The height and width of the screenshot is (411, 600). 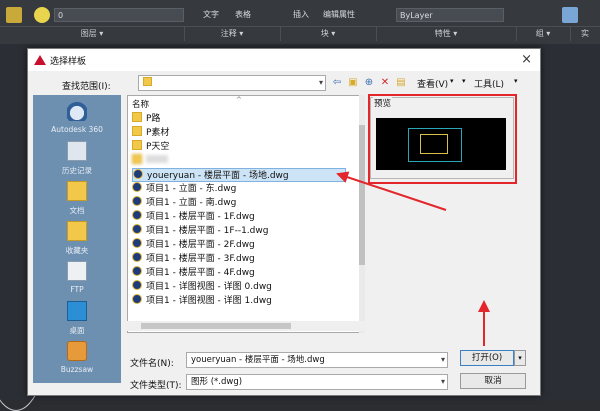 What do you see at coordinates (40, 60) in the screenshot?
I see `autocad-logo-icon` at bounding box center [40, 60].